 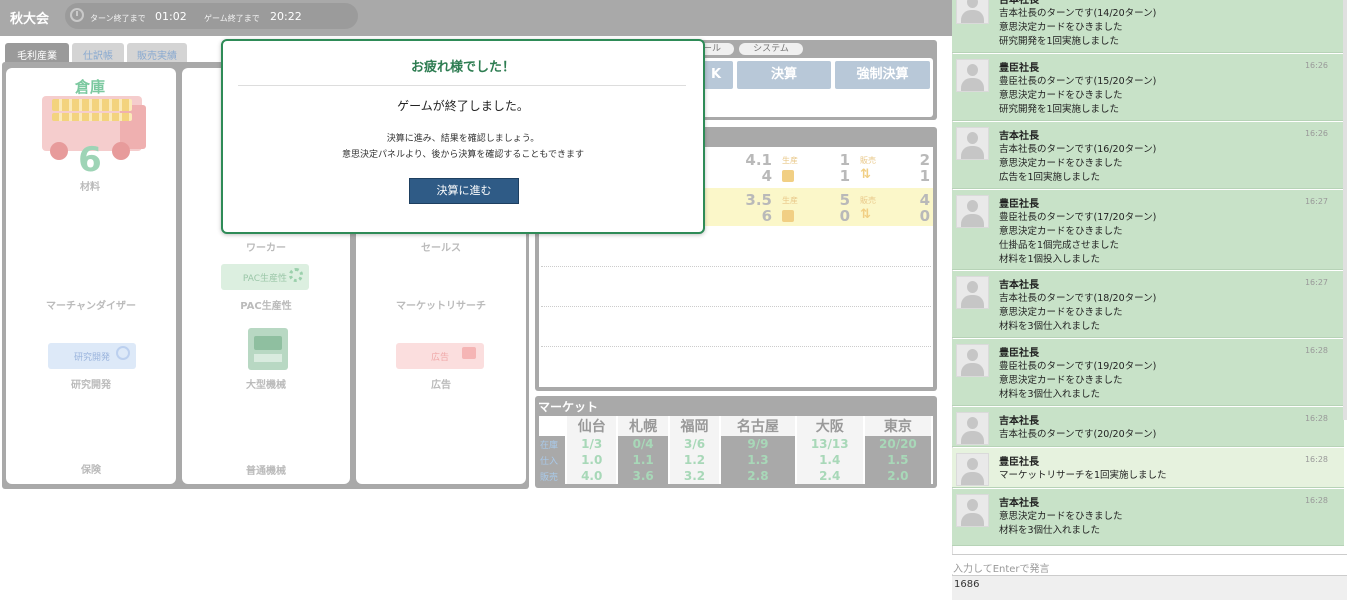 What do you see at coordinates (1148, 468) in the screenshot?
I see `chat-message: 豊臣社長 16:28 マーケットリサーチを1回実施しました` at bounding box center [1148, 468].